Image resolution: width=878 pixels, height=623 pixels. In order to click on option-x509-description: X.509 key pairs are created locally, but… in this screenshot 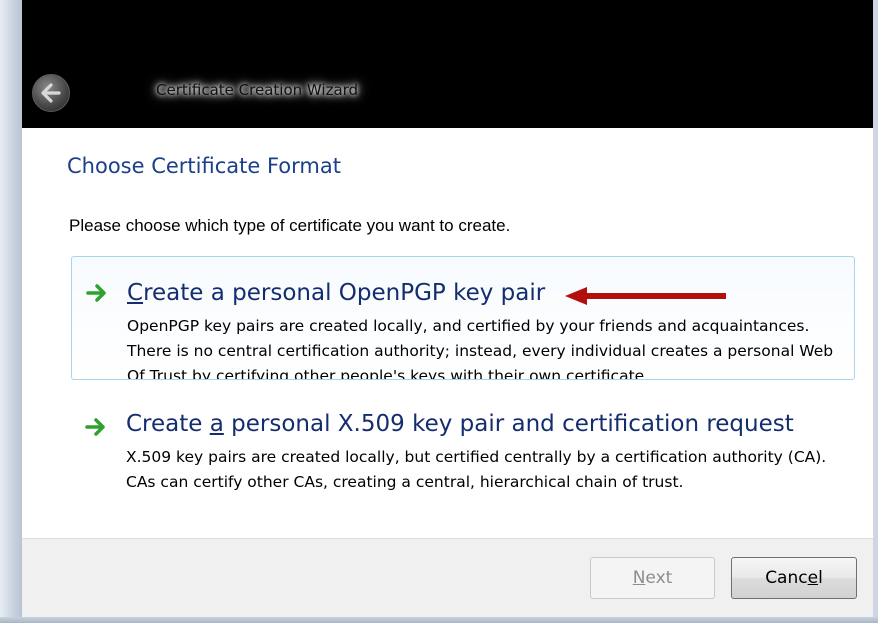, I will do `click(476, 469)`.